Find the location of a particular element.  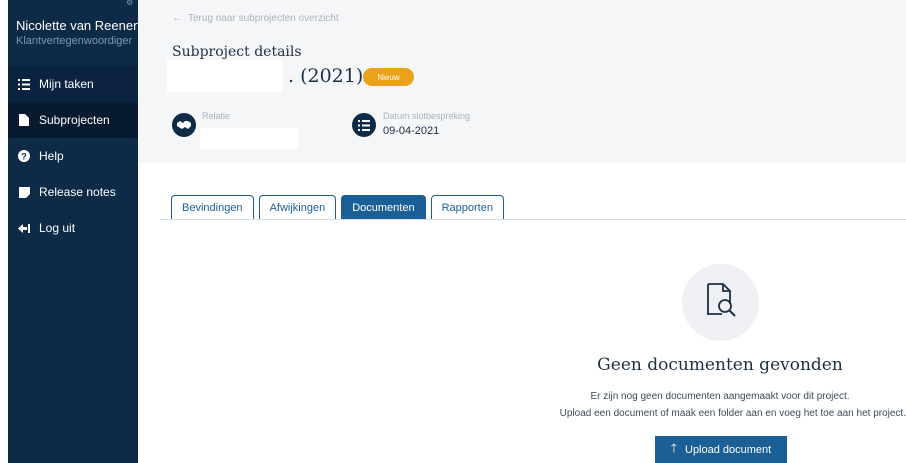

status-badge: Nieuw is located at coordinates (388, 77).